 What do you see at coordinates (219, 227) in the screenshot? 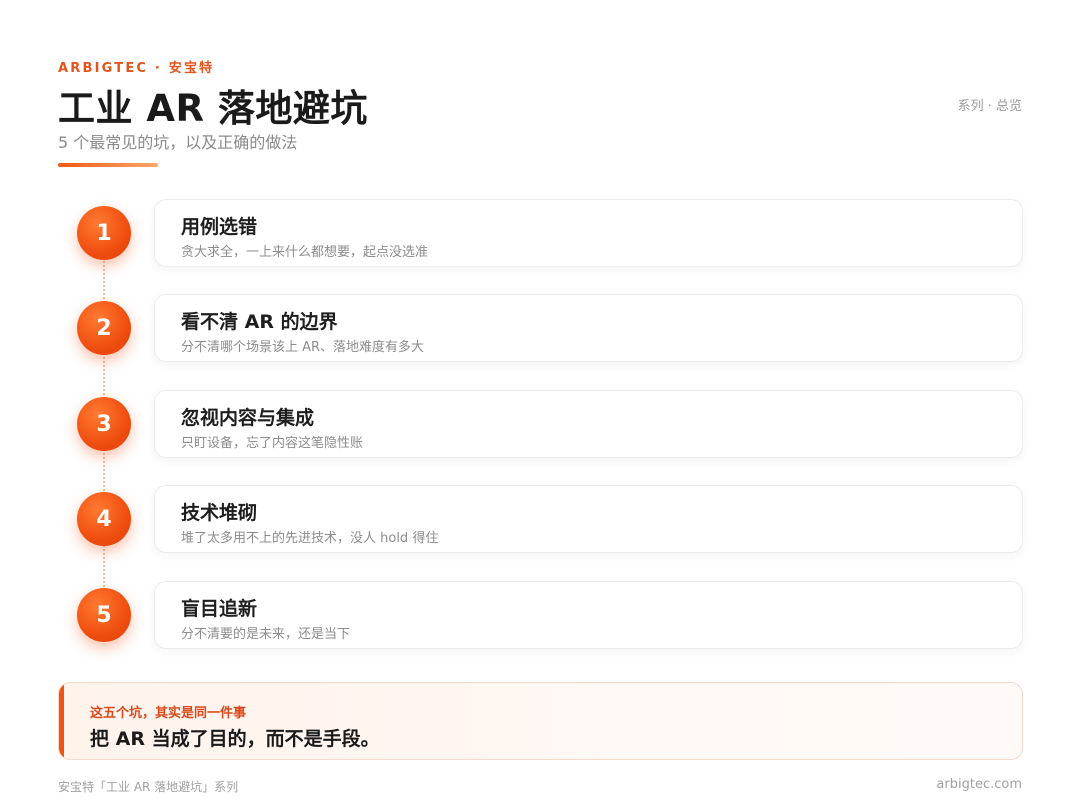
I see `pitfall-title: 用例选错` at bounding box center [219, 227].